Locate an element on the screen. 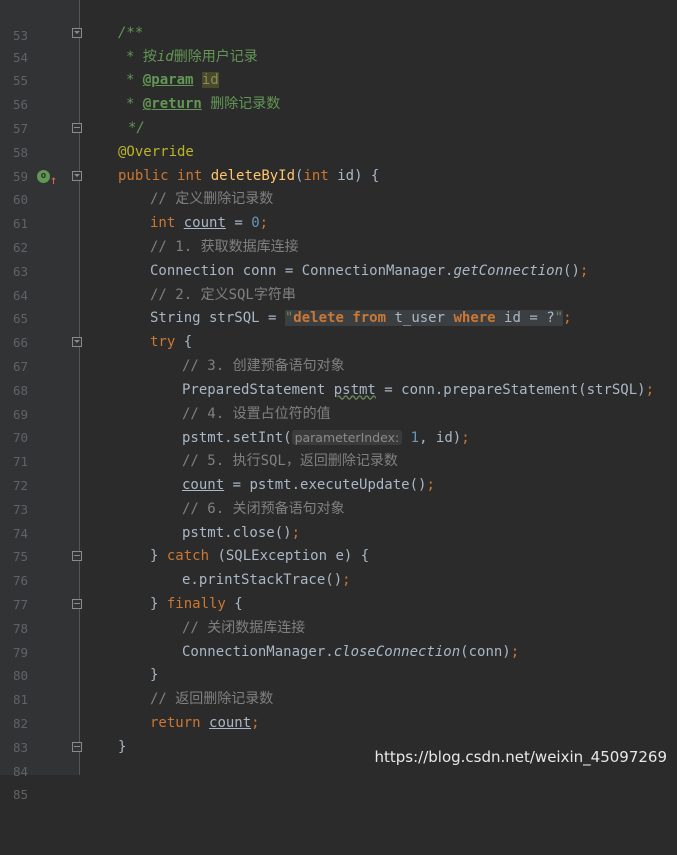 The width and height of the screenshot is (677, 855). code-line: 65 // 2. 定义SQL字符串 is located at coordinates (338, 305).